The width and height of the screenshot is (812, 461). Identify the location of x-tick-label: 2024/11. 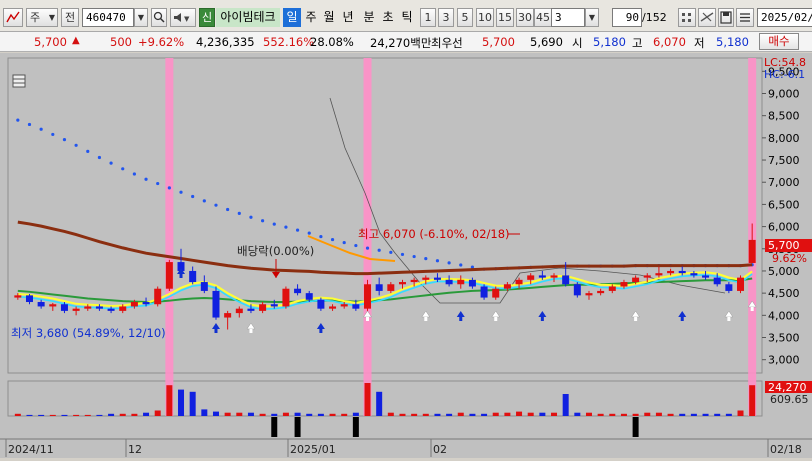
(31, 449).